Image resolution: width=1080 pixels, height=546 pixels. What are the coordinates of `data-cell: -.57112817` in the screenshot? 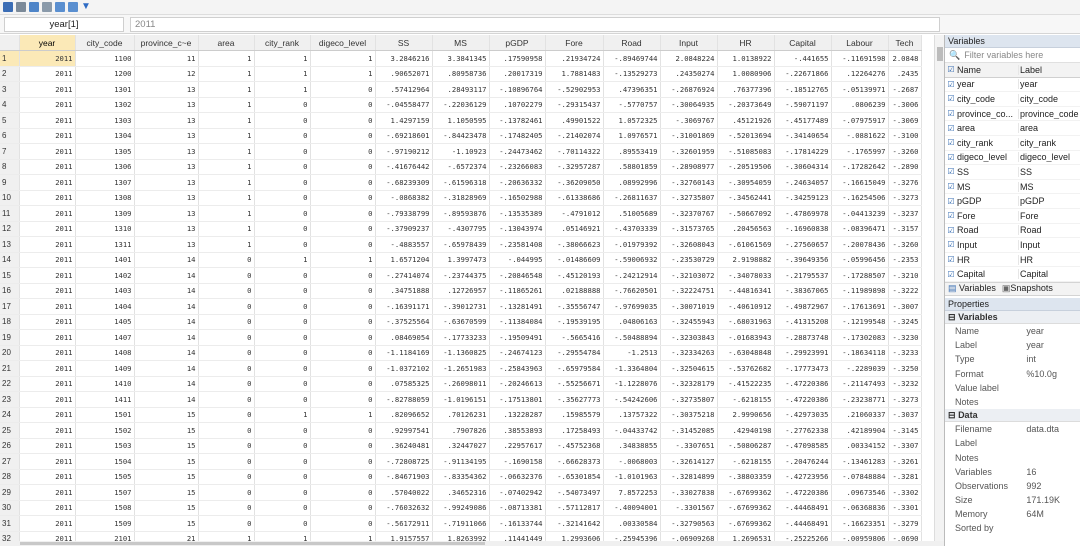 It's located at (574, 508).